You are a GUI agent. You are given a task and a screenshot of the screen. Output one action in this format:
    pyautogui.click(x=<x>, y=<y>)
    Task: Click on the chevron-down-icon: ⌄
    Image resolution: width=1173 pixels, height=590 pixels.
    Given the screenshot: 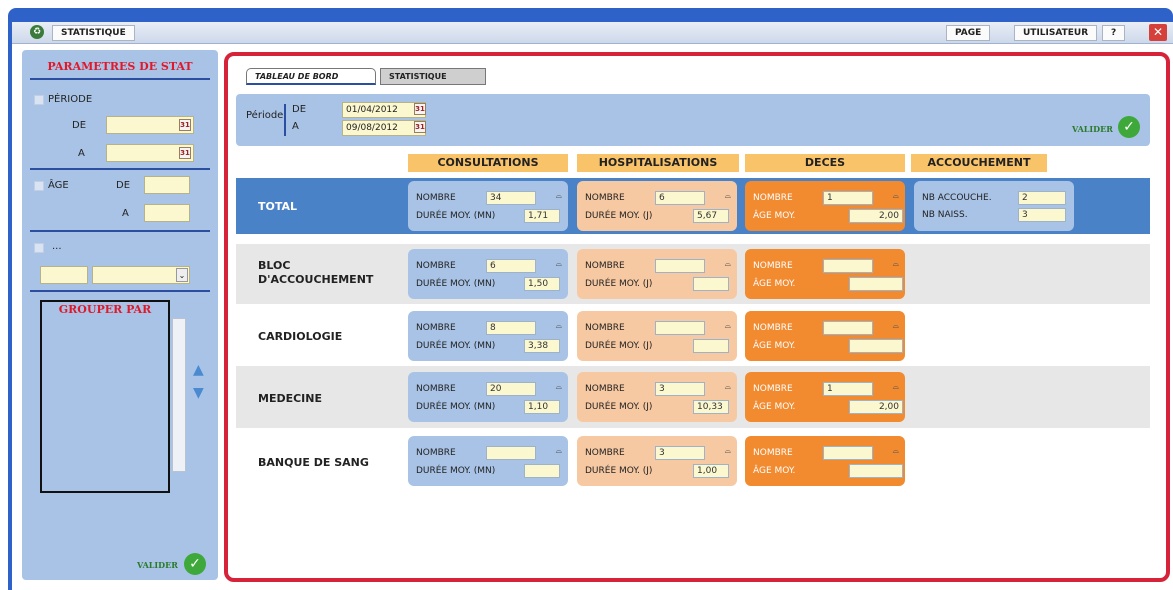 What is the action you would take?
    pyautogui.click(x=182, y=275)
    